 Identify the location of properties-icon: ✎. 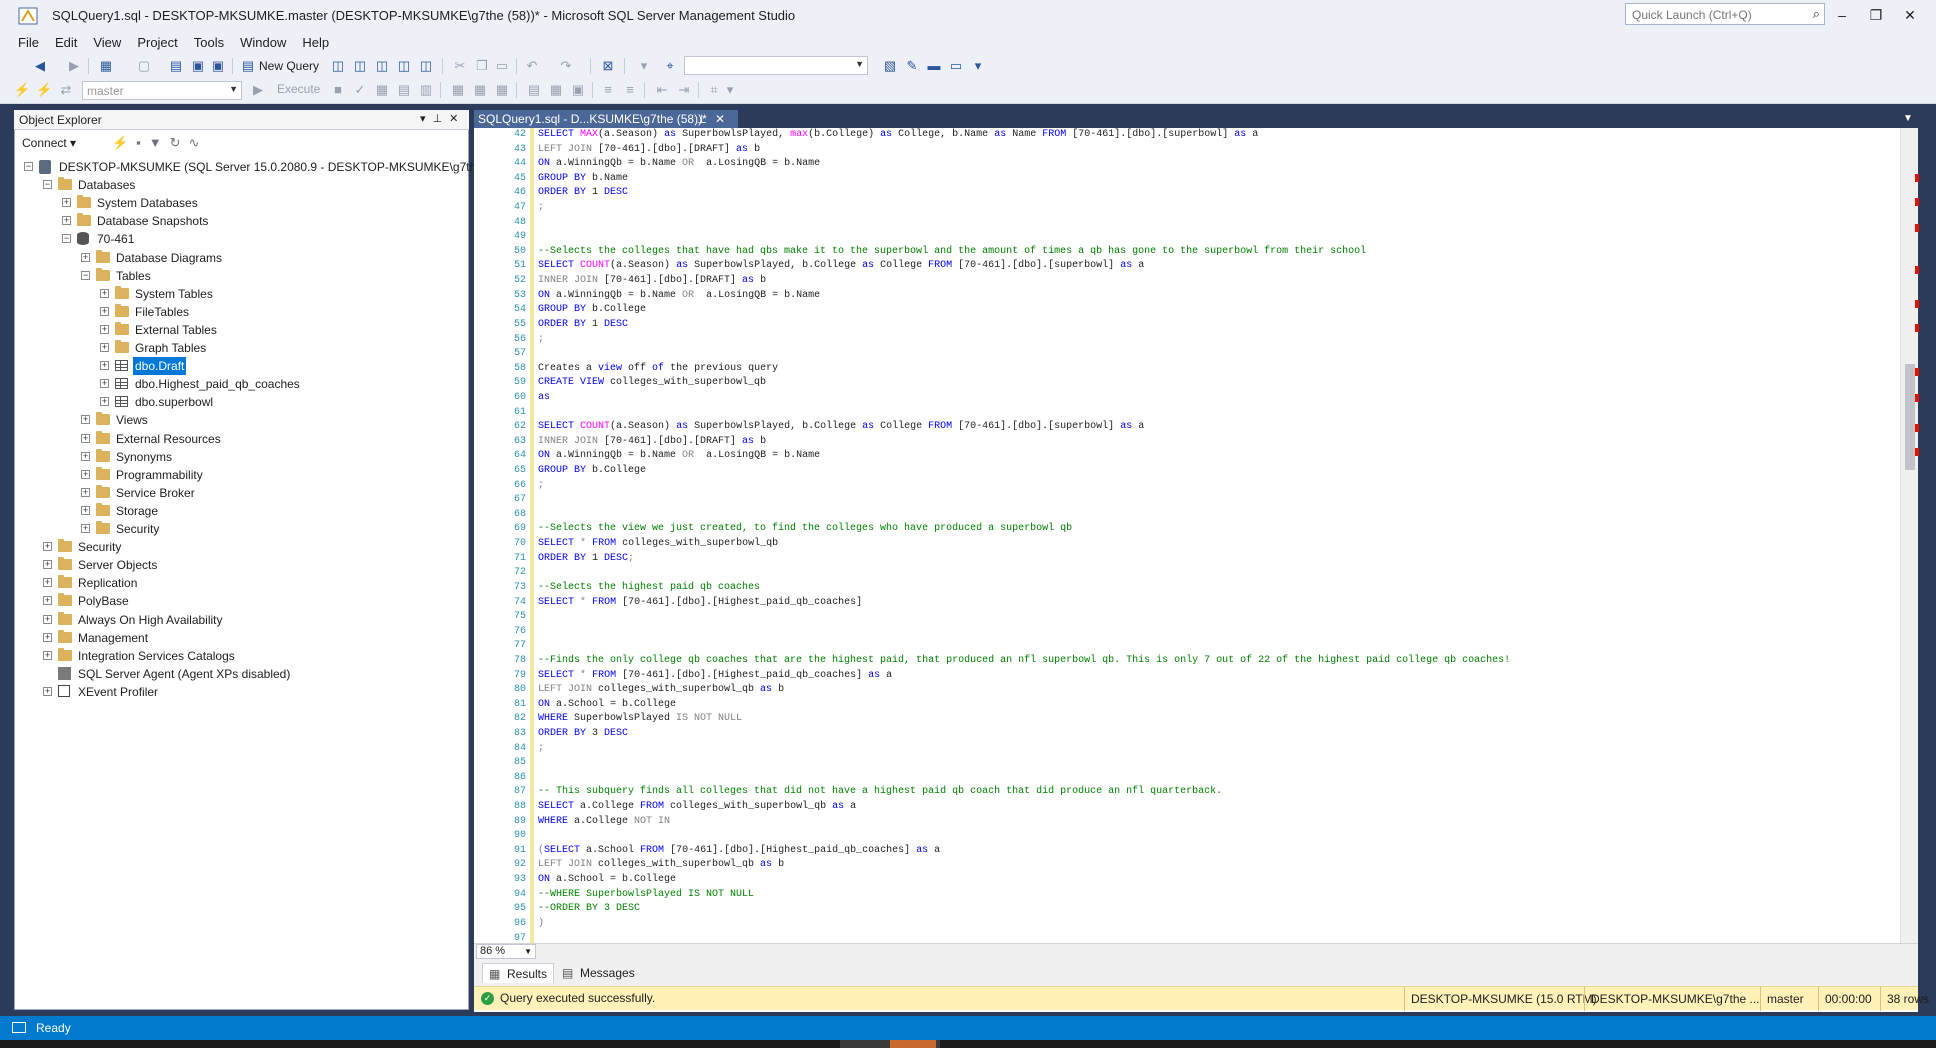
(912, 66).